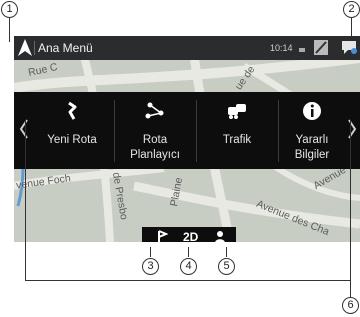 This screenshot has height=317, width=360. I want to click on top-bar: Ana Menü 10:14, so click(187, 48).